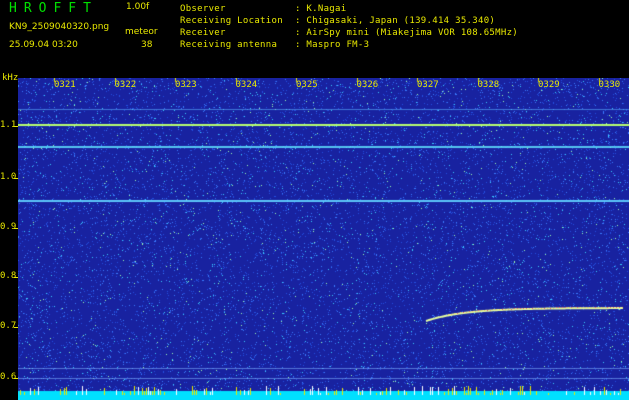  I want to click on x-tick-label: 0324, so click(246, 85).